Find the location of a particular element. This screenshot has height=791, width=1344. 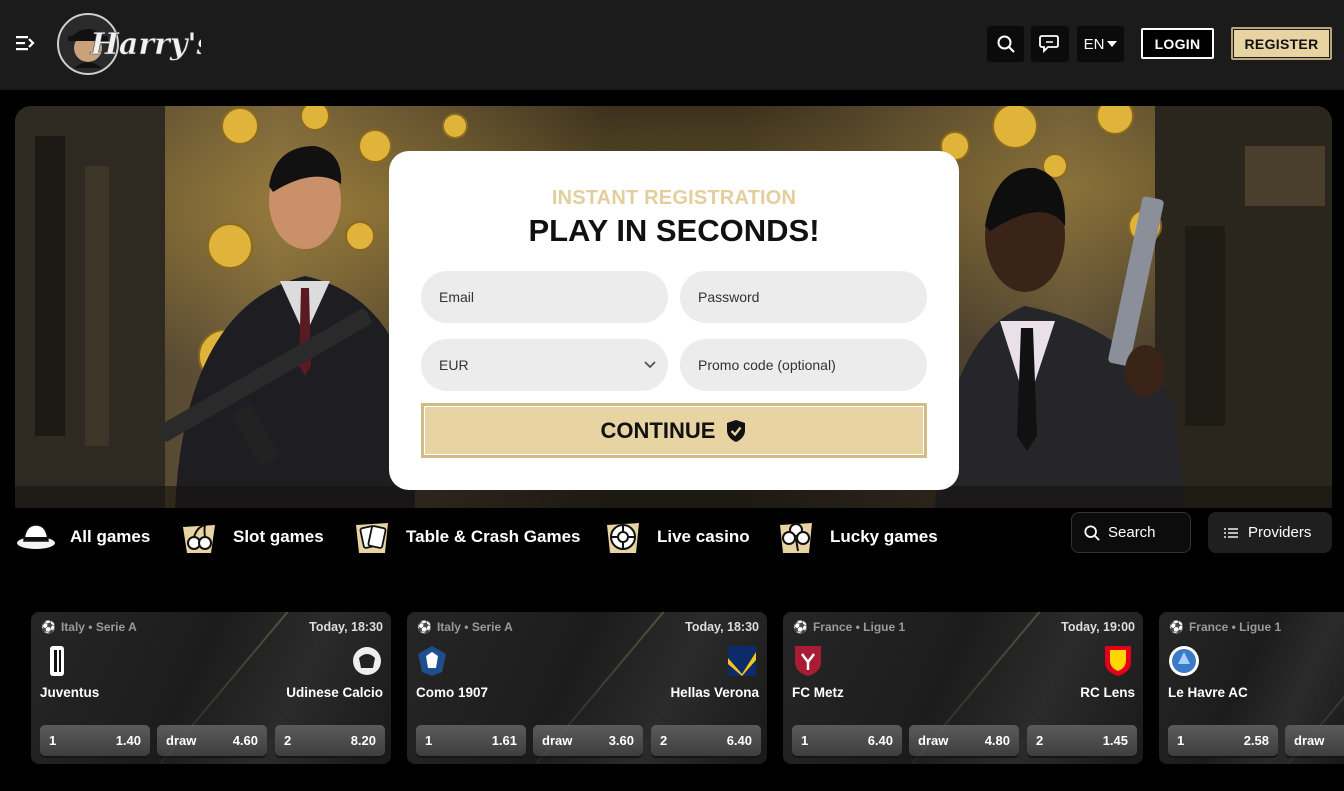

cherries-icon is located at coordinates (199, 538).